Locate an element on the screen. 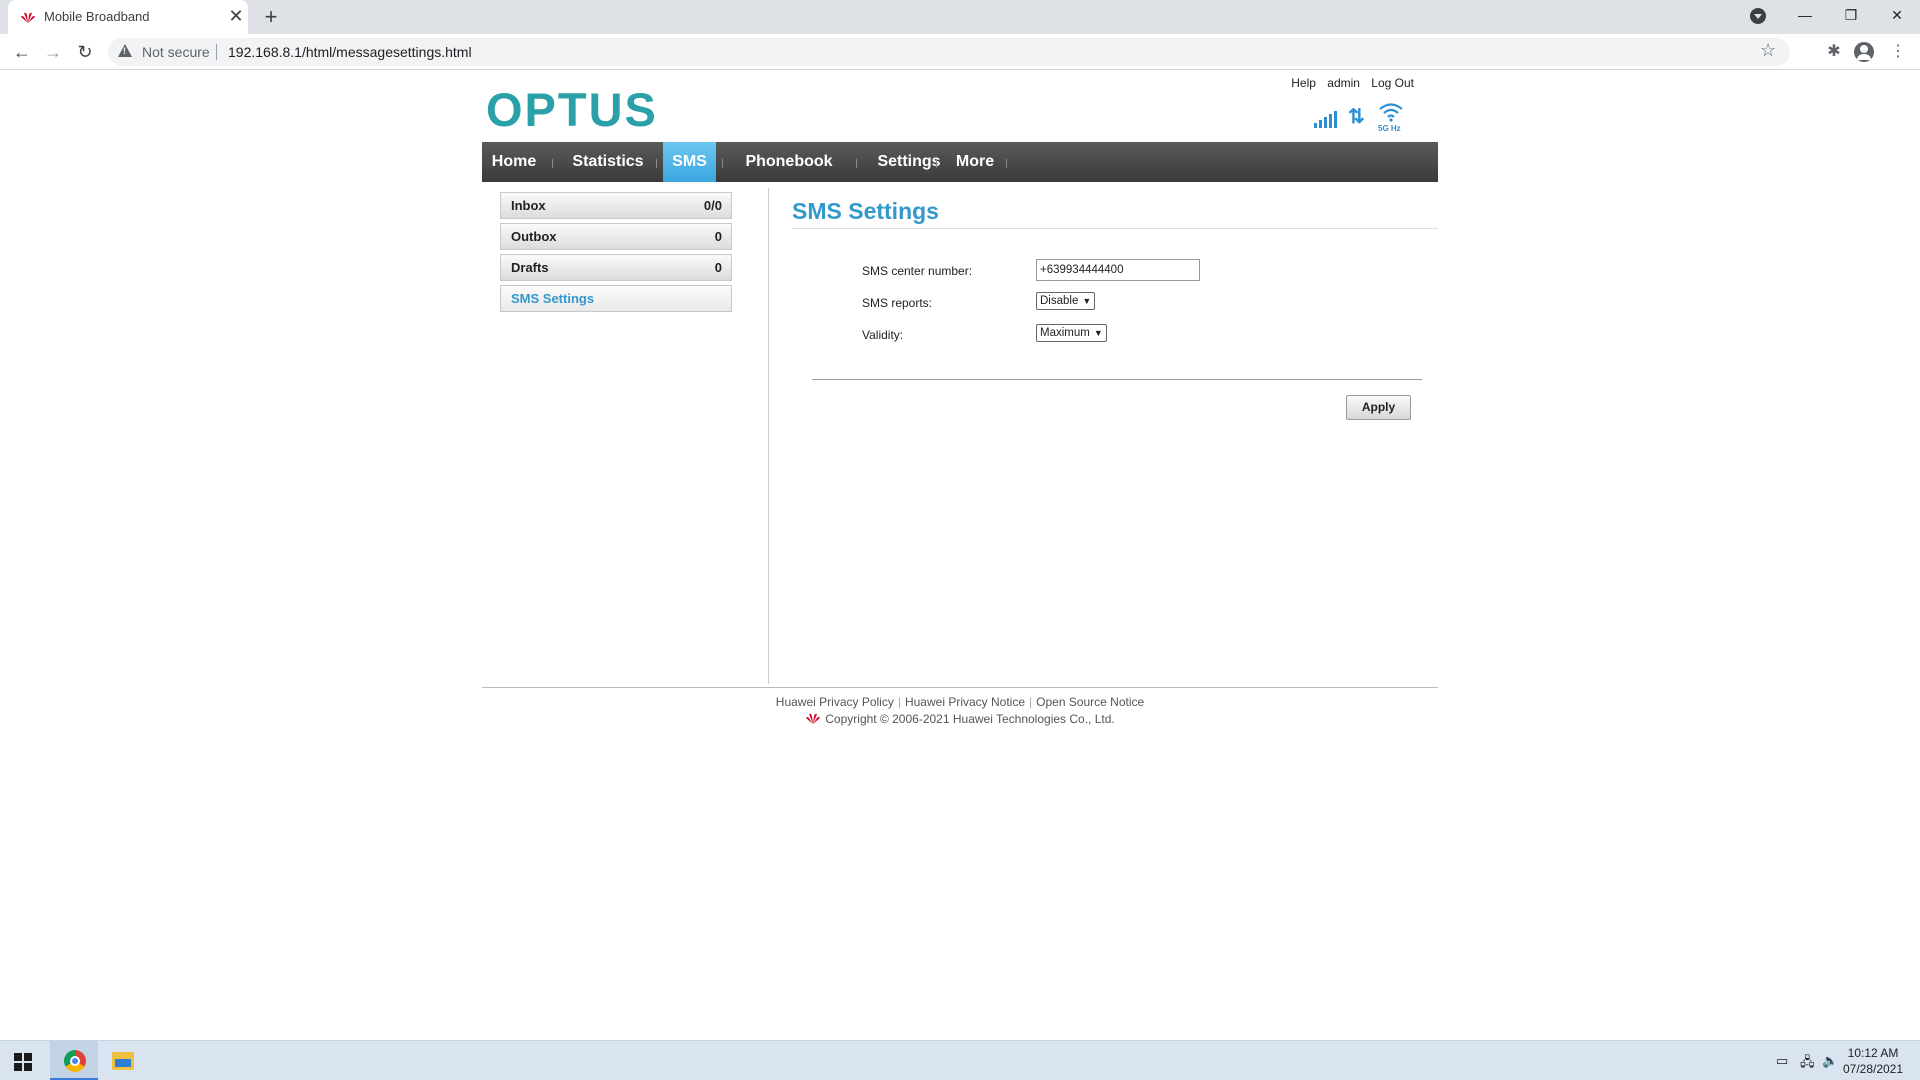  privacy-policy-link: Huawei Privacy Policy is located at coordinates (835, 702).